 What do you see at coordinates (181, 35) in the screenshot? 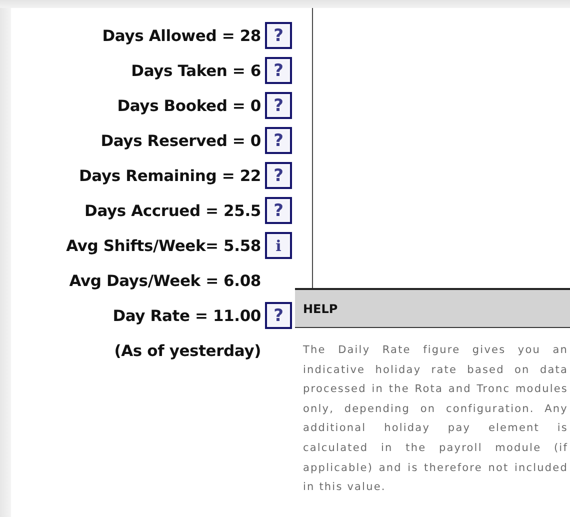
I see `stat-label: Days Allowed = 28` at bounding box center [181, 35].